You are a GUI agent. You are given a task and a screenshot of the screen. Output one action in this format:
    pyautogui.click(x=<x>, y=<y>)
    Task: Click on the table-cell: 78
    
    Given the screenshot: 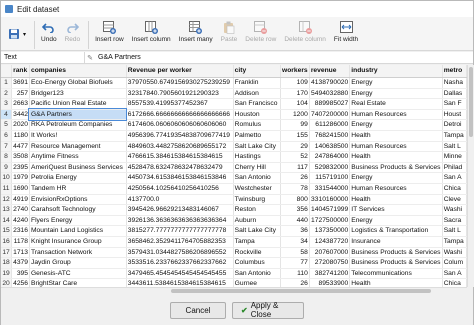 What is the action you would take?
    pyautogui.click(x=295, y=189)
    